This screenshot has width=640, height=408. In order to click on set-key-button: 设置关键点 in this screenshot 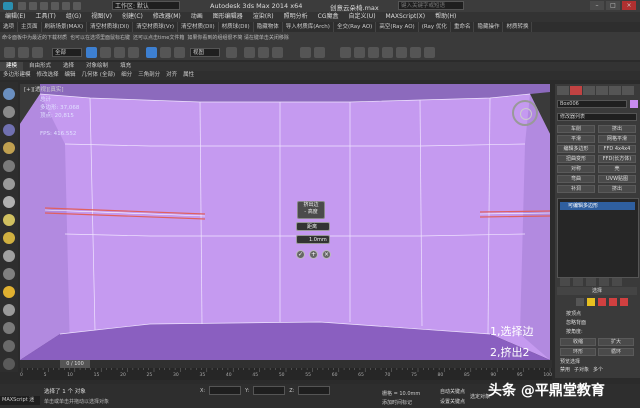, I will do `click(452, 401)`.